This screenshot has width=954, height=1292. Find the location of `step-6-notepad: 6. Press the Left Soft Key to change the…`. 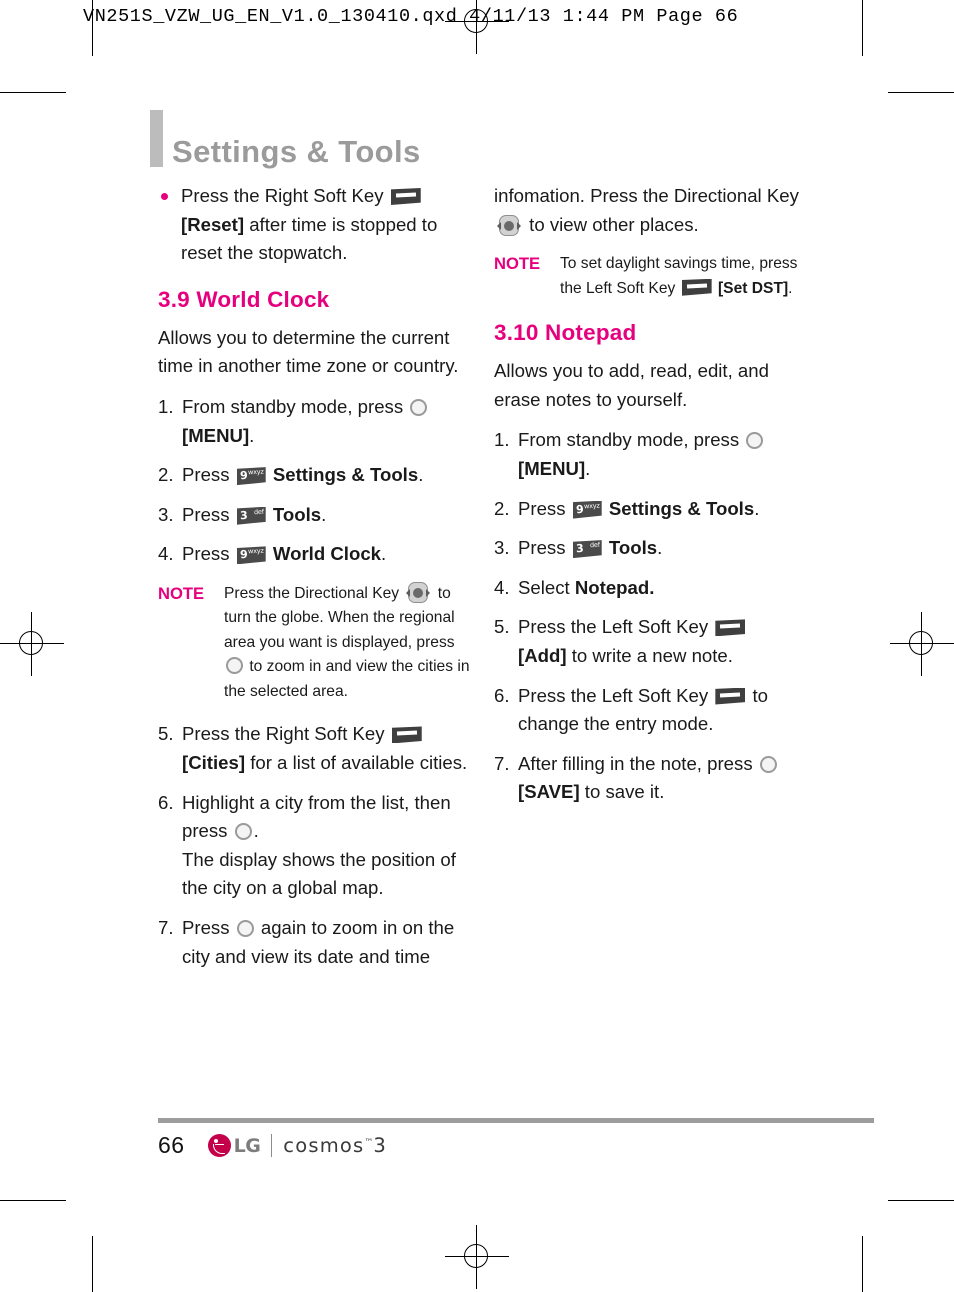

step-6-notepad: 6. Press the Left Soft Key to change the… is located at coordinates (650, 710).